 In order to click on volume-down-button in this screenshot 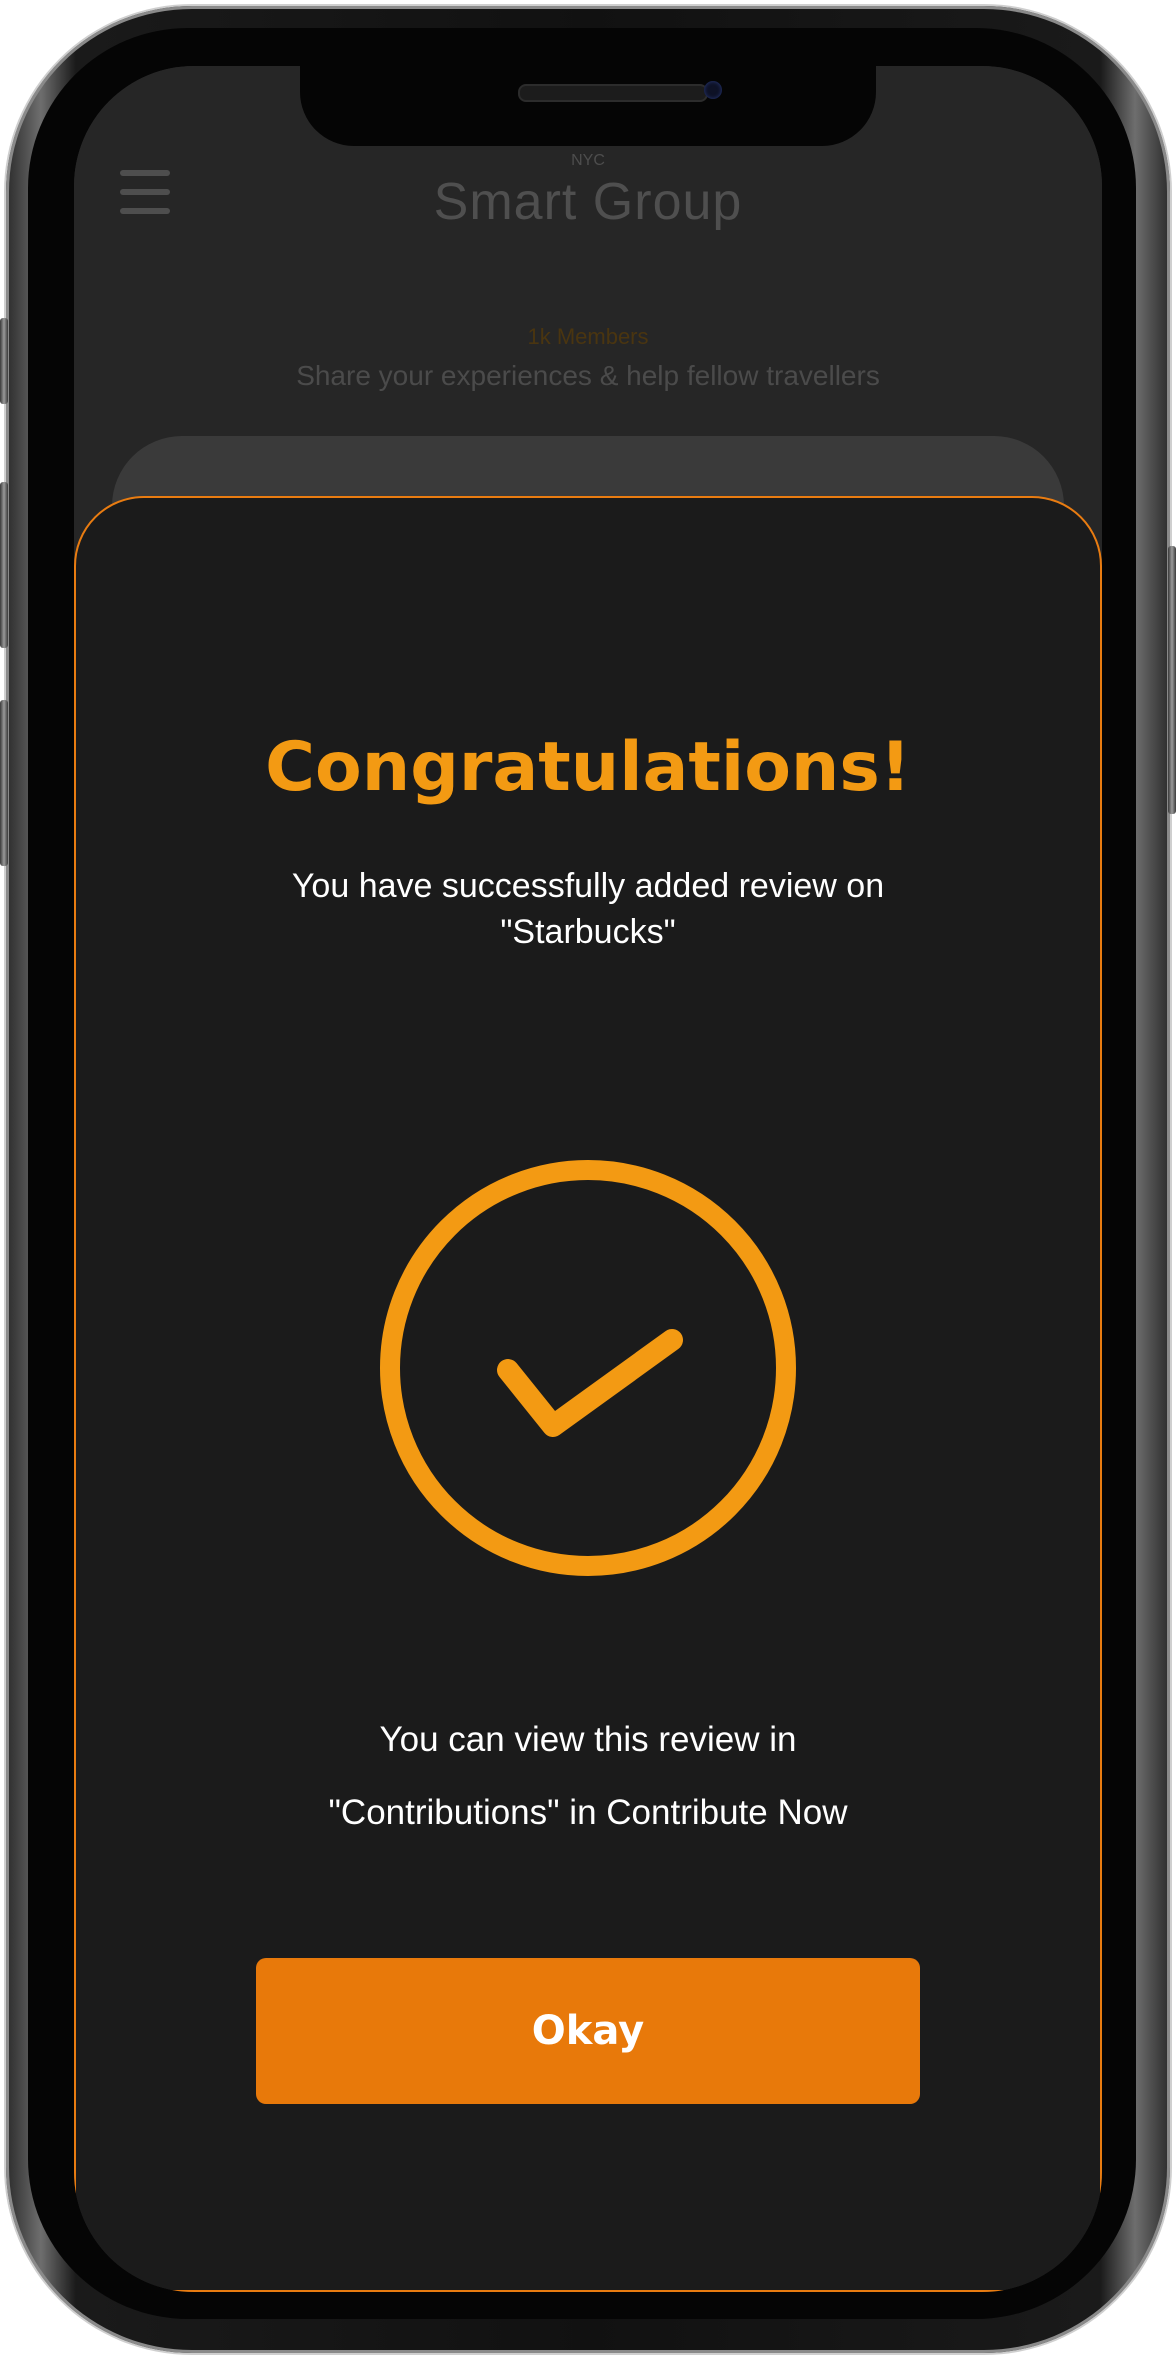, I will do `click(4, 783)`.